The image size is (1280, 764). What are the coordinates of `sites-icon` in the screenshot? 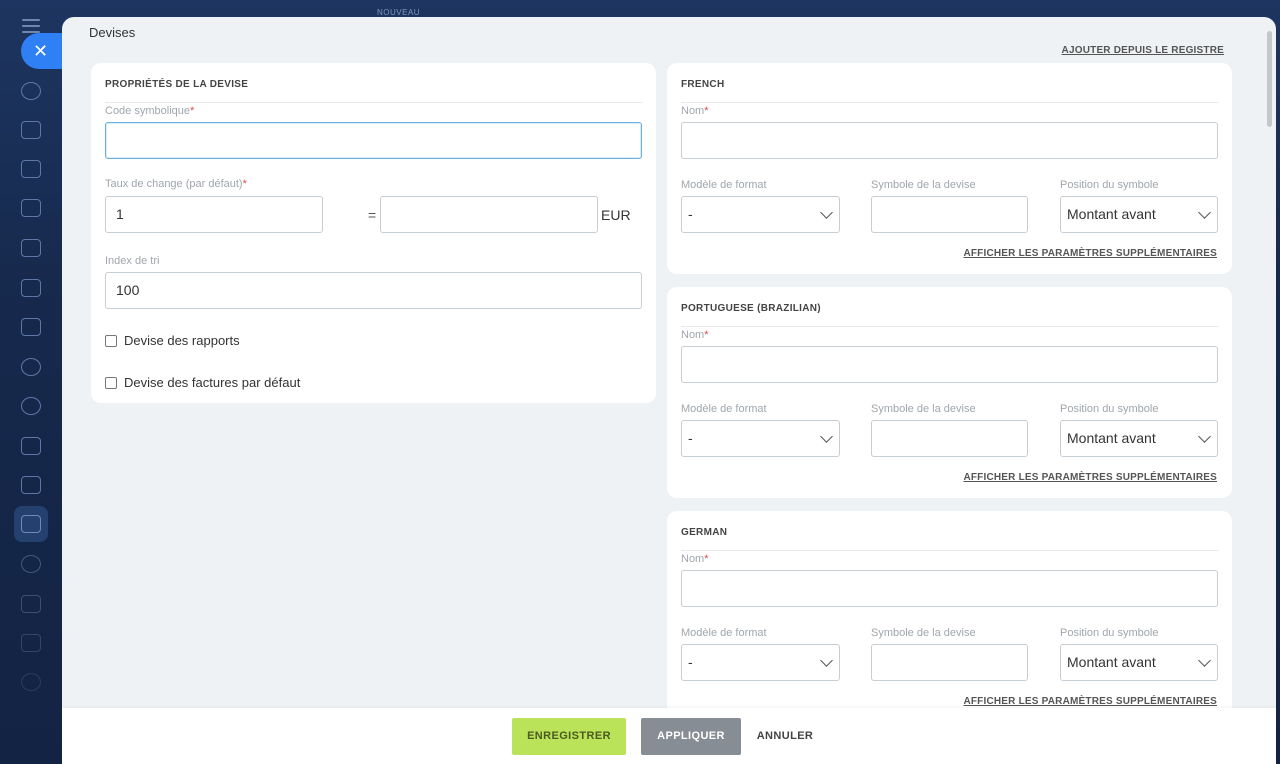 It's located at (31, 446).